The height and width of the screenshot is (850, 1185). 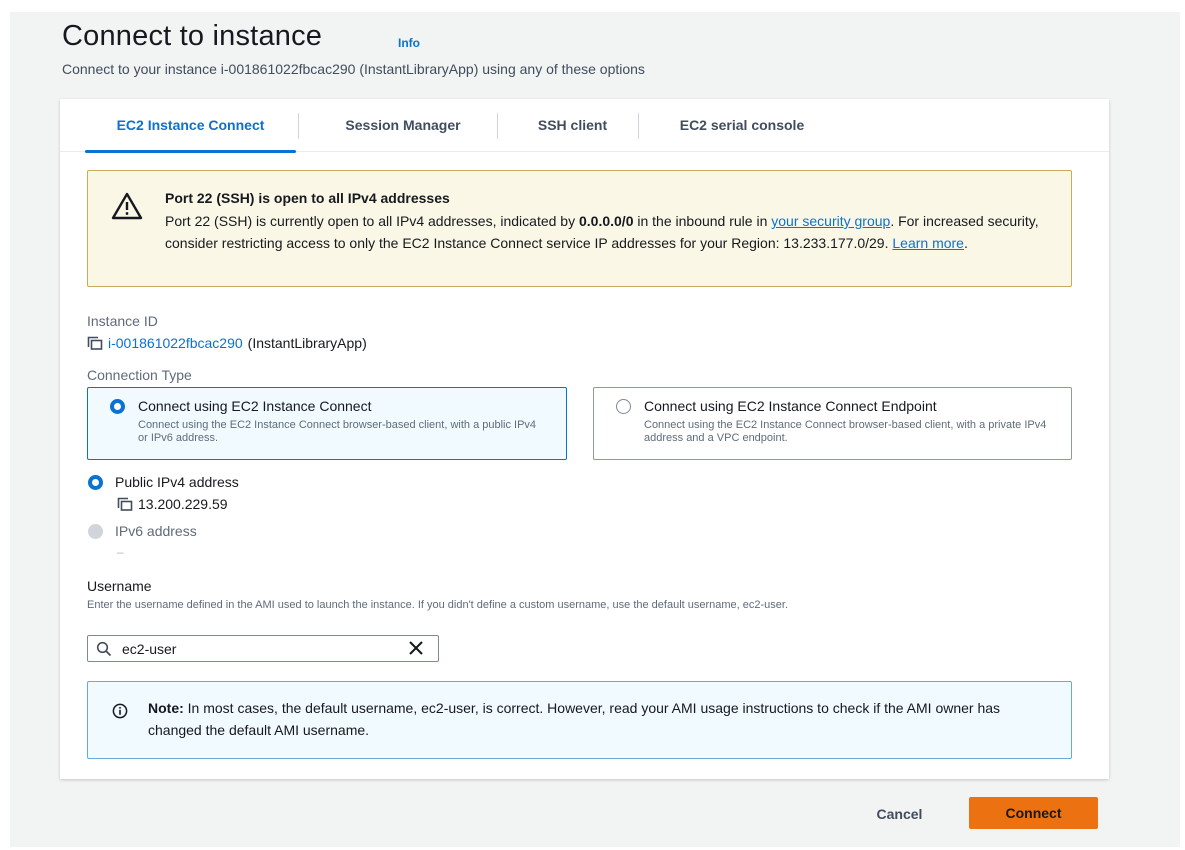 What do you see at coordinates (104, 651) in the screenshot?
I see `search-icon` at bounding box center [104, 651].